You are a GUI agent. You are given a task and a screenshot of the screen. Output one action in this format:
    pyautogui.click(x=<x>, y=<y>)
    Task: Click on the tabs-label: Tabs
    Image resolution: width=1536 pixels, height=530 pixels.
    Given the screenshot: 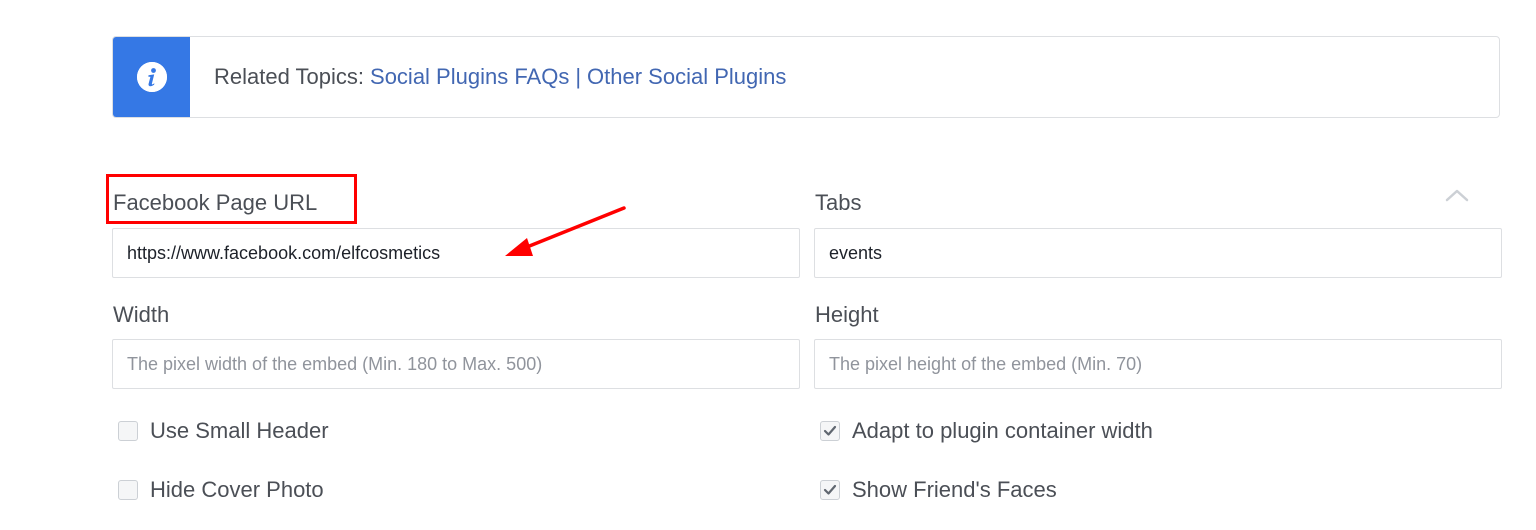 What is the action you would take?
    pyautogui.click(x=838, y=202)
    